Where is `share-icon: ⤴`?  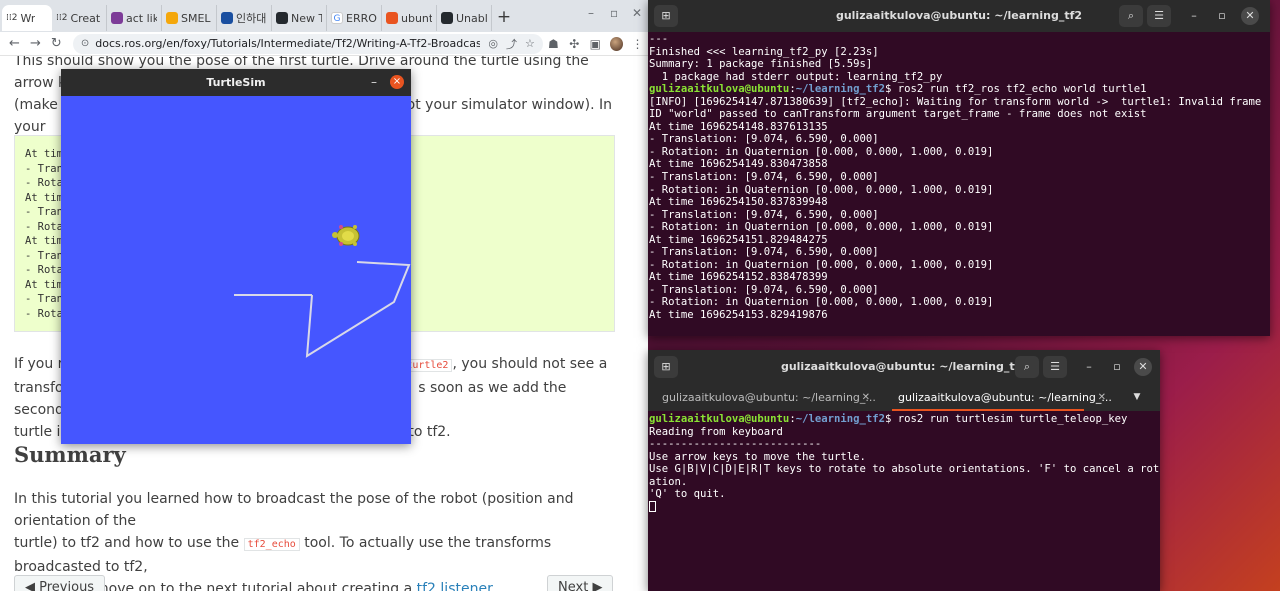
share-icon: ⤴ is located at coordinates (511, 44).